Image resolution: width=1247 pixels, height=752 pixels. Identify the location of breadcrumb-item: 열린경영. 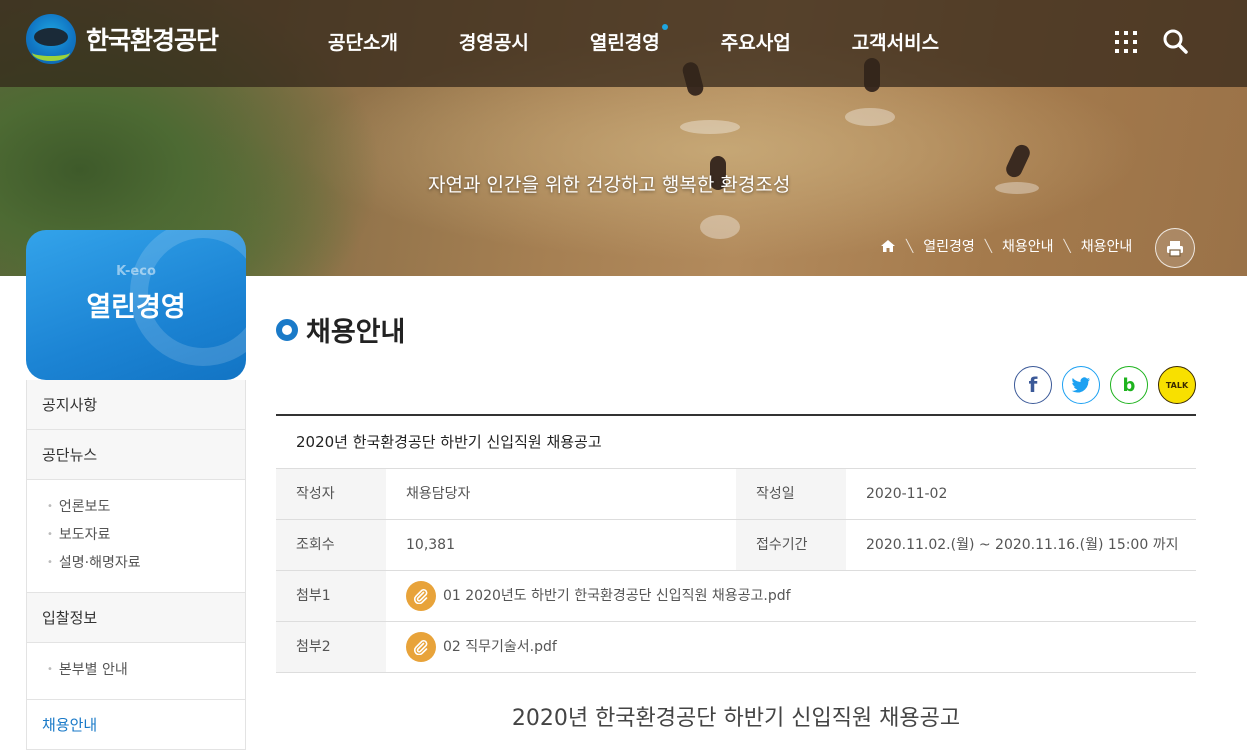
(949, 246).